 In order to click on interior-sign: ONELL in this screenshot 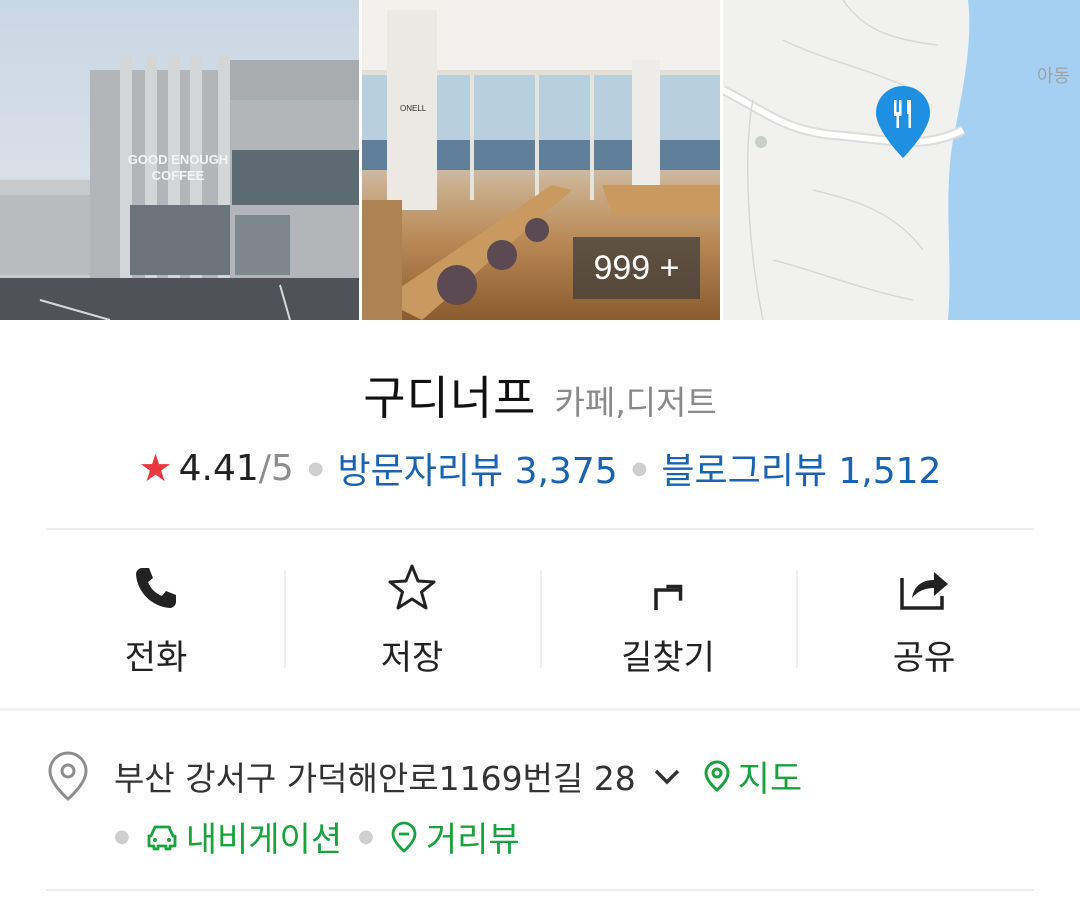, I will do `click(413, 108)`.